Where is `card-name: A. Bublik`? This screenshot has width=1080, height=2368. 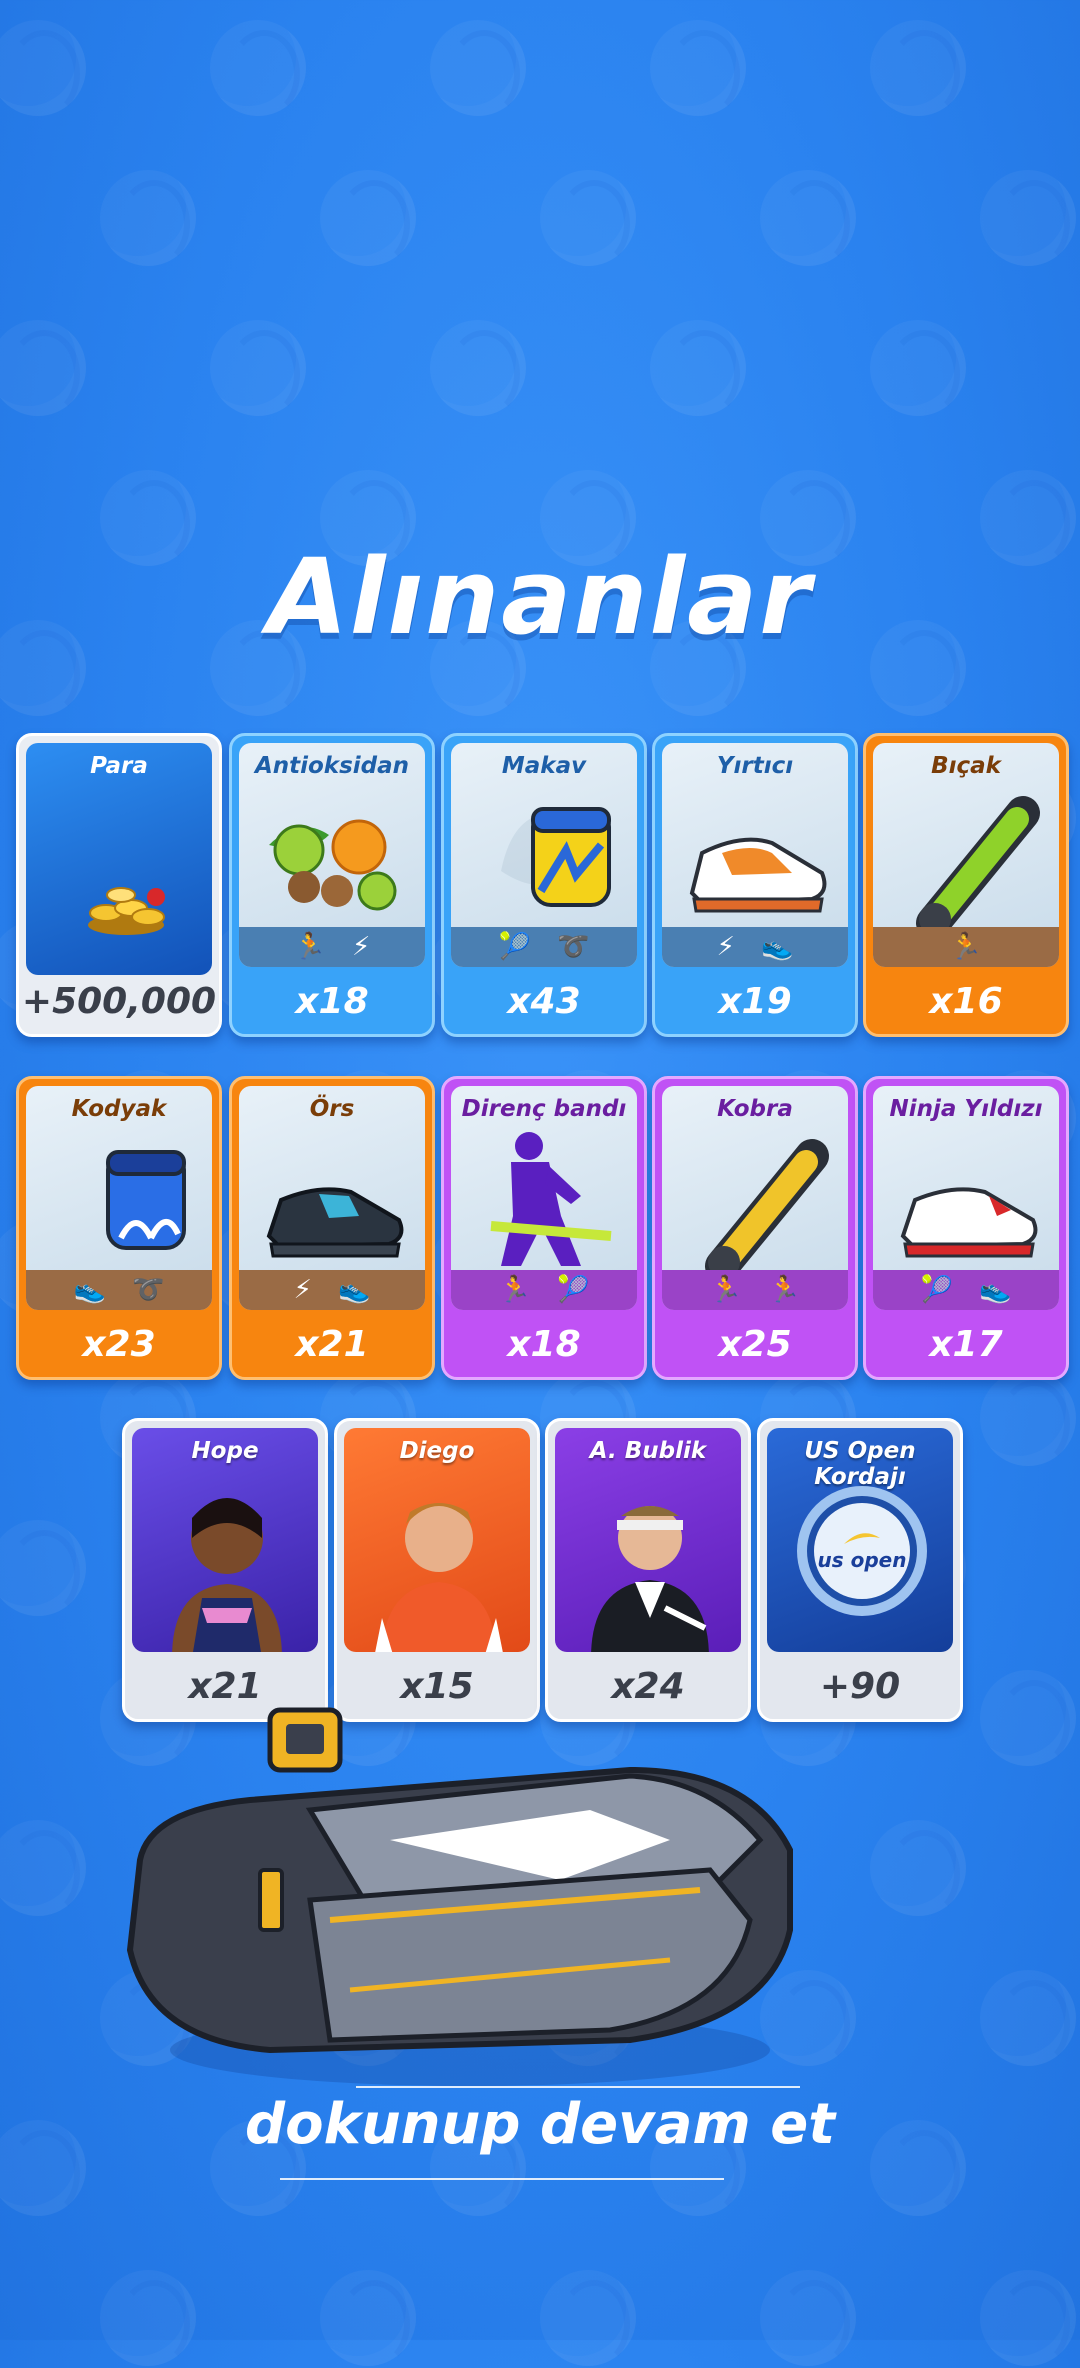
card-name: A. Bublik is located at coordinates (648, 1451).